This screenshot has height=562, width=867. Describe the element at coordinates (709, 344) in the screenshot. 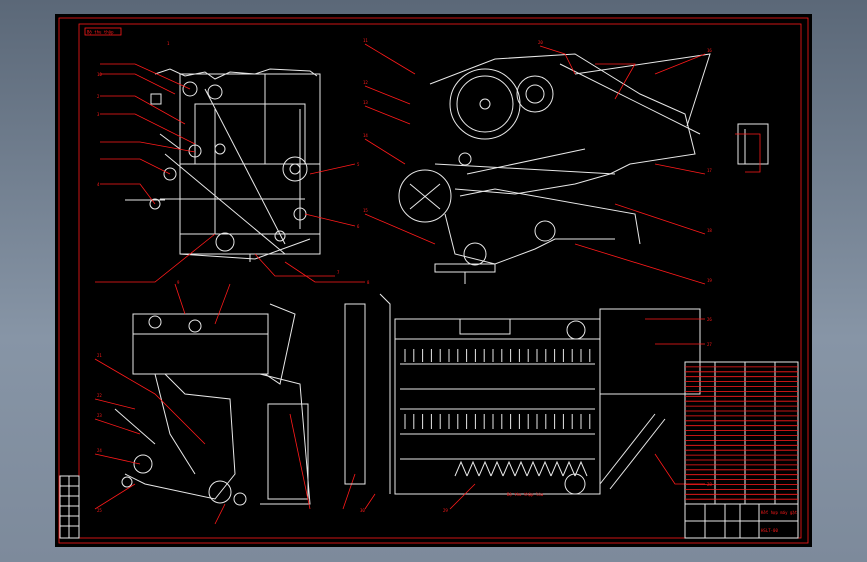

I see `leader-label-27: 27` at that location.